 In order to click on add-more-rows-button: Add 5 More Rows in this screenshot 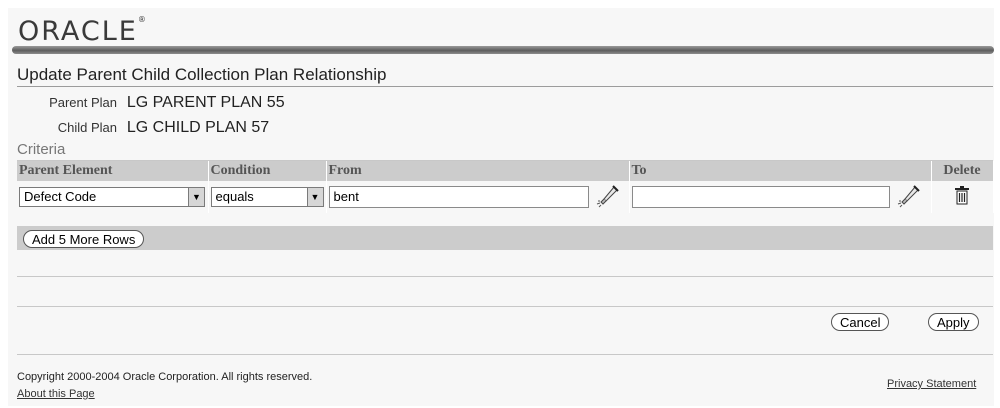, I will do `click(84, 239)`.